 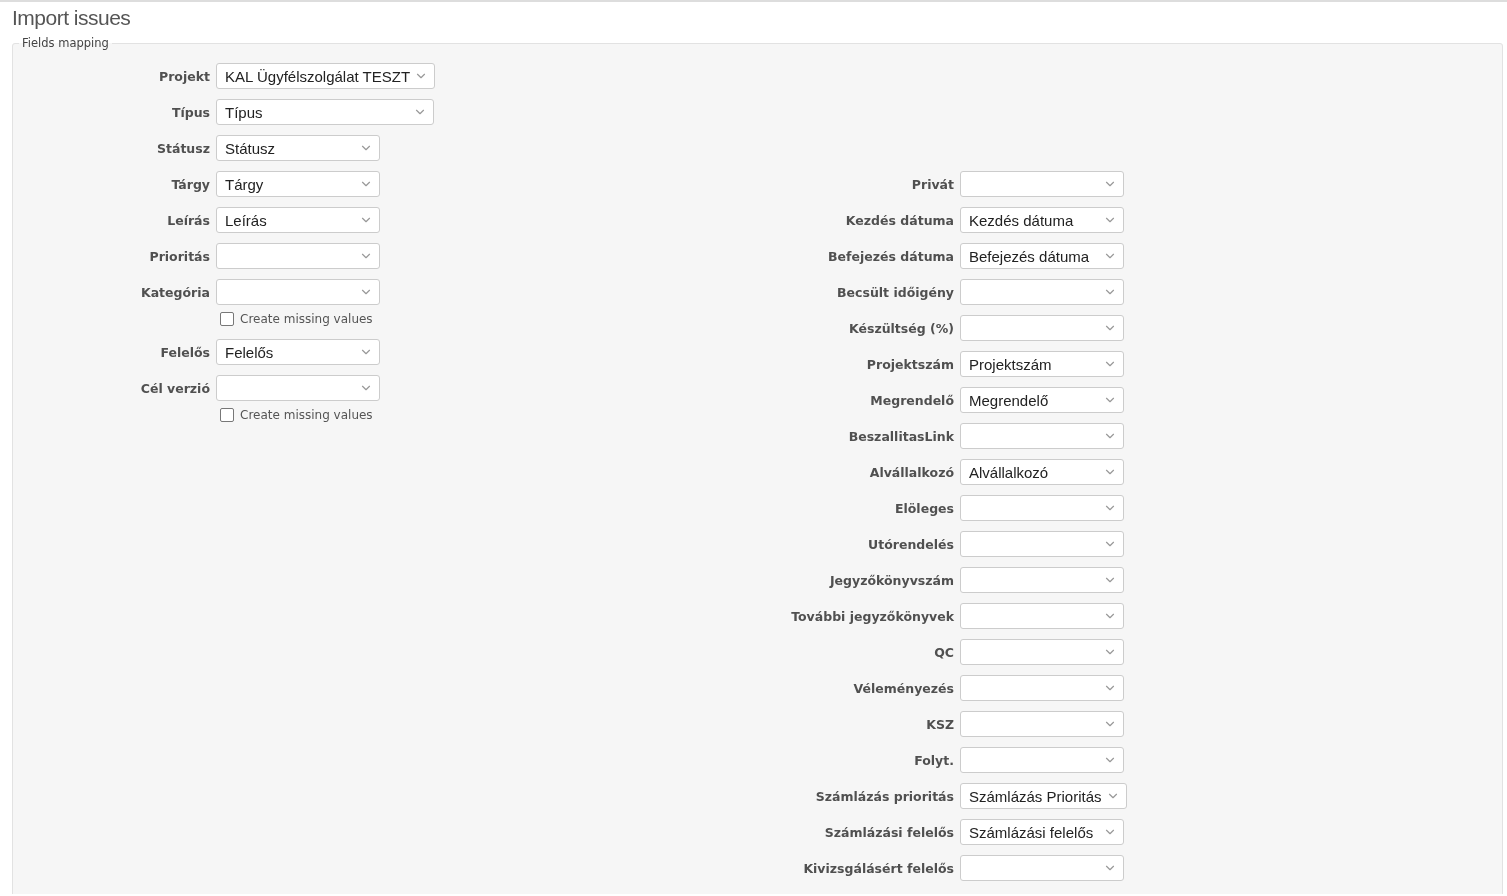 I want to click on field-label: Alvállalkozó, so click(x=911, y=472).